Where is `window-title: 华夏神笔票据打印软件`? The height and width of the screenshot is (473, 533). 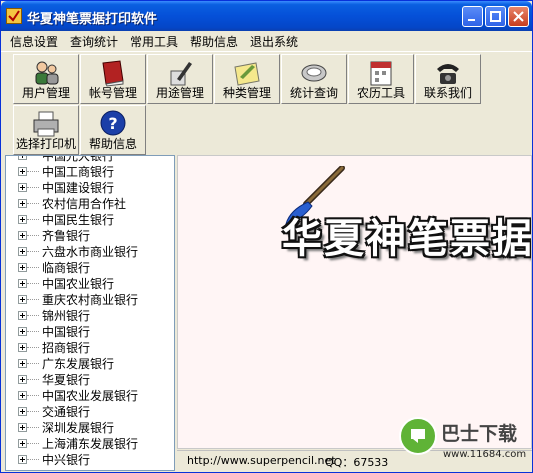 window-title: 华夏神笔票据打印软件 is located at coordinates (92, 19).